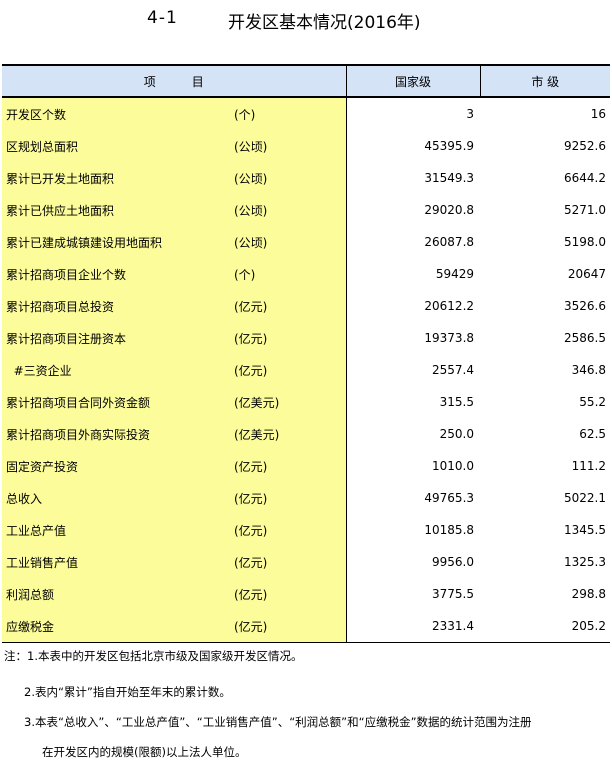  I want to click on row-municipal-value: 5198.0, so click(585, 242).